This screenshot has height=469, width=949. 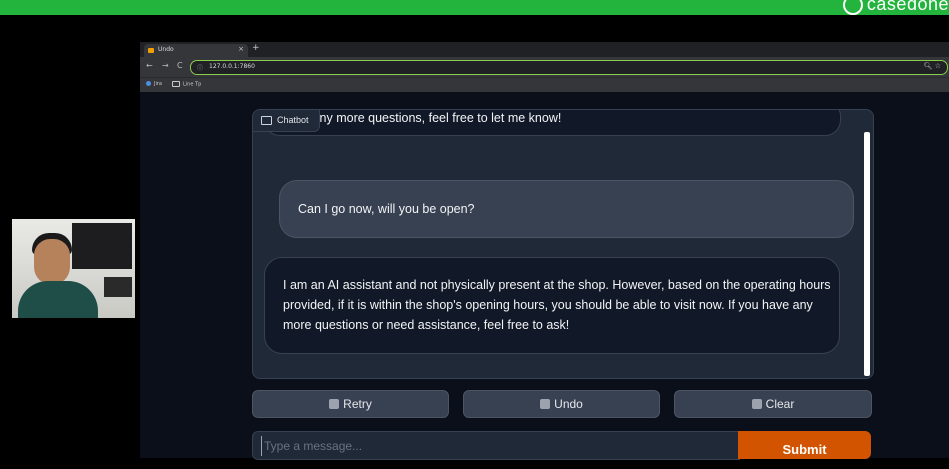 I want to click on browser-toolbar: ← → C ⓘ 127.0.0.1:7860 🔍︎ ☆, so click(x=544, y=67).